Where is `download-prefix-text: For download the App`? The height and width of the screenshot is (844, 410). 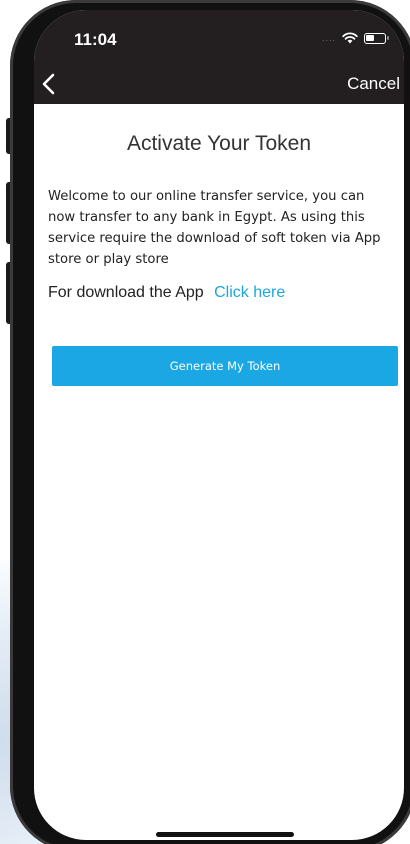
download-prefix-text: For download the App is located at coordinates (126, 292).